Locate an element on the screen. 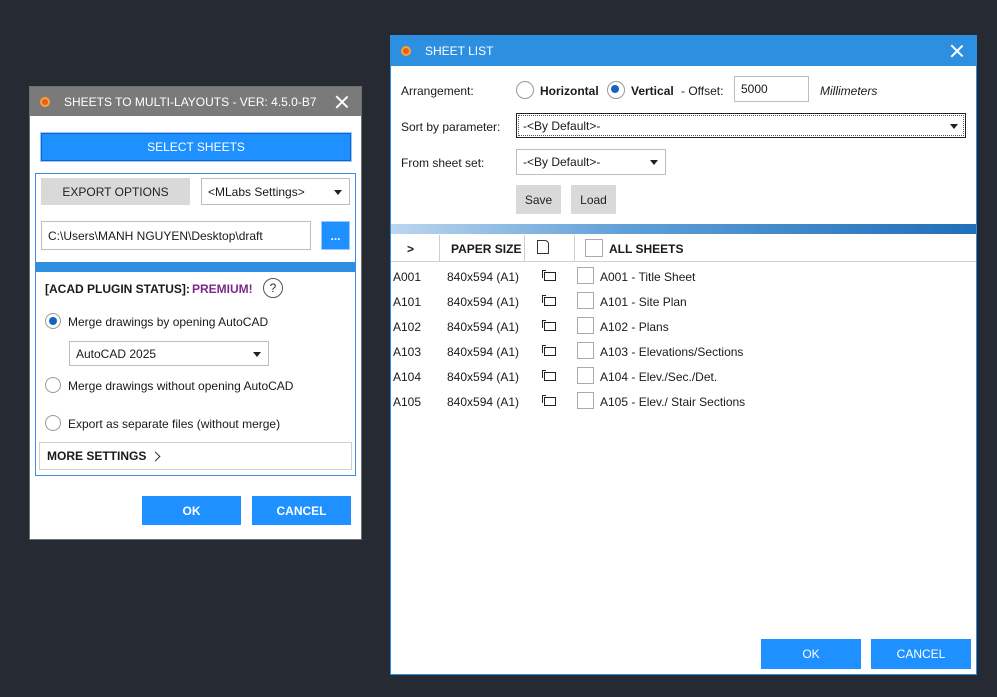 Image resolution: width=997 pixels, height=697 pixels. right-cancel-button: CANCEL is located at coordinates (921, 654).